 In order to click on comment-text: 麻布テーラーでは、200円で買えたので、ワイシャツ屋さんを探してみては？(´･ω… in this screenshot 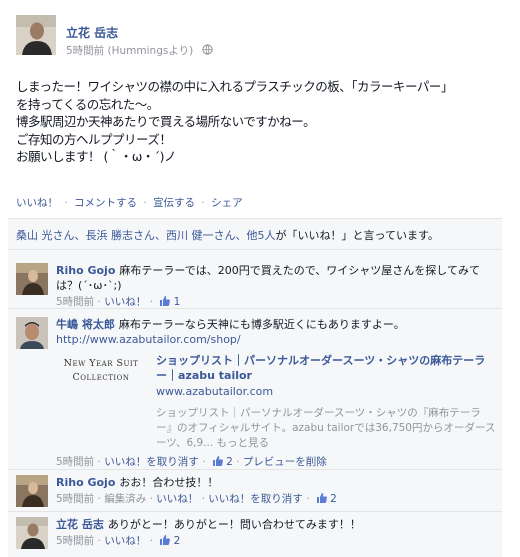, I will do `click(268, 278)`.